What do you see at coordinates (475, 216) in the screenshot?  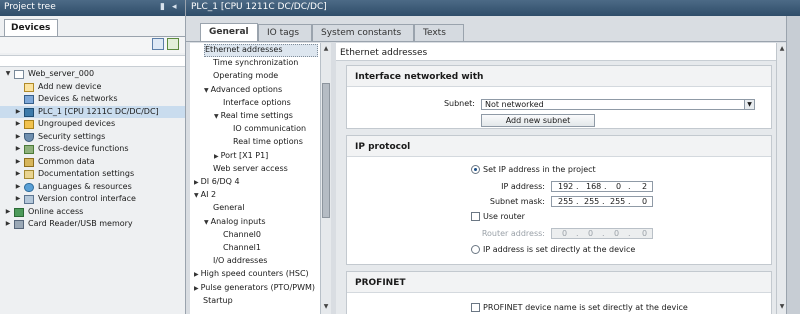 I see `use-router-checkbox` at bounding box center [475, 216].